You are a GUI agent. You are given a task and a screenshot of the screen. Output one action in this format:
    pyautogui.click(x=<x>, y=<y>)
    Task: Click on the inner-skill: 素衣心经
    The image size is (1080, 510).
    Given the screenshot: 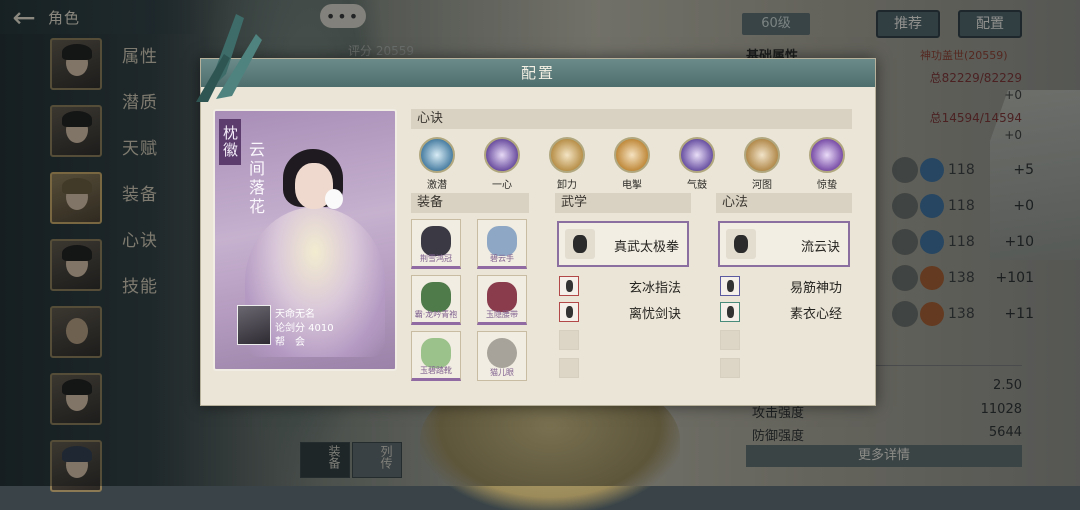 What is the action you would take?
    pyautogui.click(x=785, y=312)
    